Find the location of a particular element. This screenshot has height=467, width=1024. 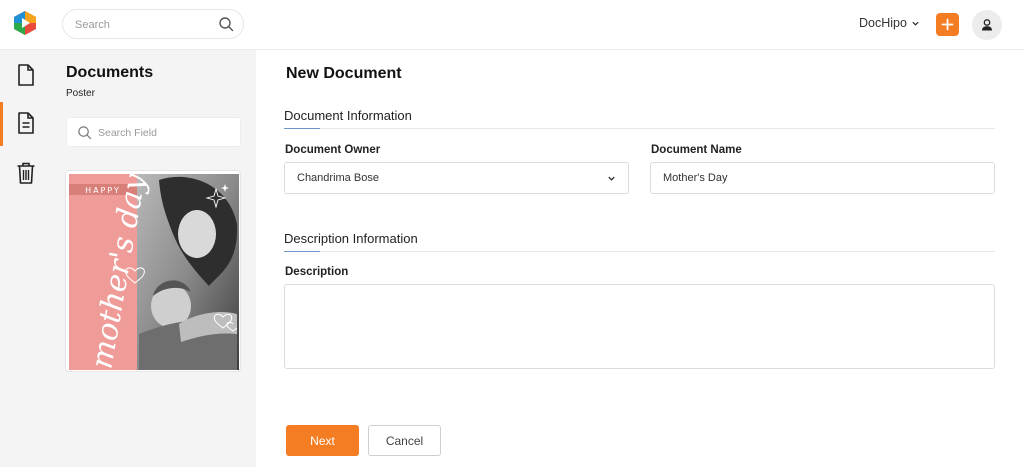

document-name-input is located at coordinates (822, 178).